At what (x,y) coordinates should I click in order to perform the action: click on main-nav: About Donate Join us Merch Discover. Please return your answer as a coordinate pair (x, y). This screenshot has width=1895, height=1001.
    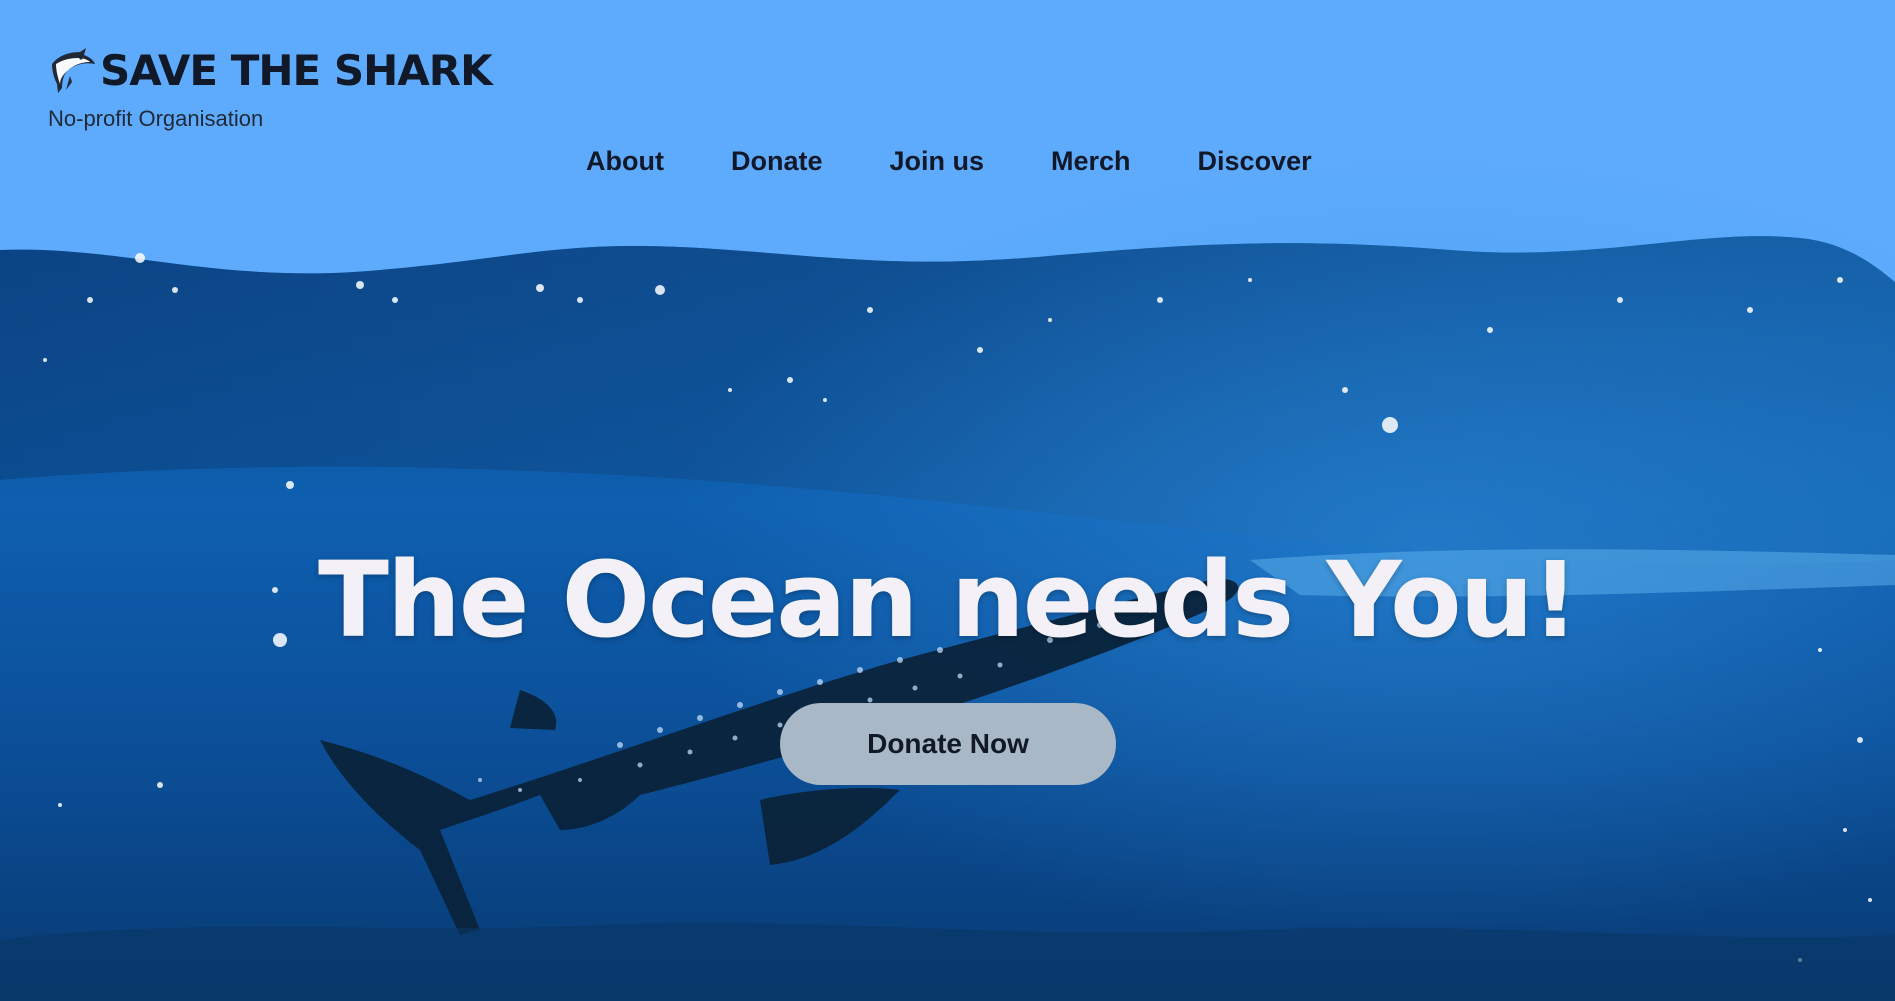
    Looking at the image, I should click on (949, 161).